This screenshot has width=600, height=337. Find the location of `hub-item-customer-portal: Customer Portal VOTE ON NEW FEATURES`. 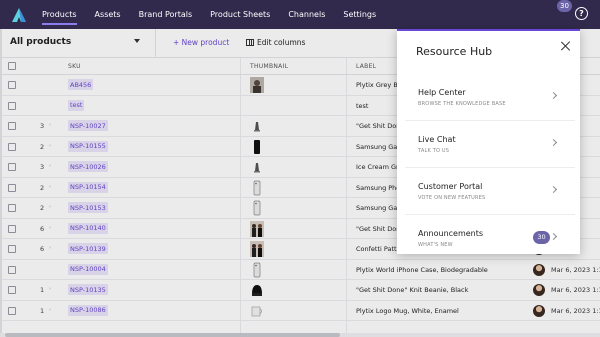

hub-item-customer-portal: Customer Portal VOTE ON NEW FEATURES is located at coordinates (490, 192).